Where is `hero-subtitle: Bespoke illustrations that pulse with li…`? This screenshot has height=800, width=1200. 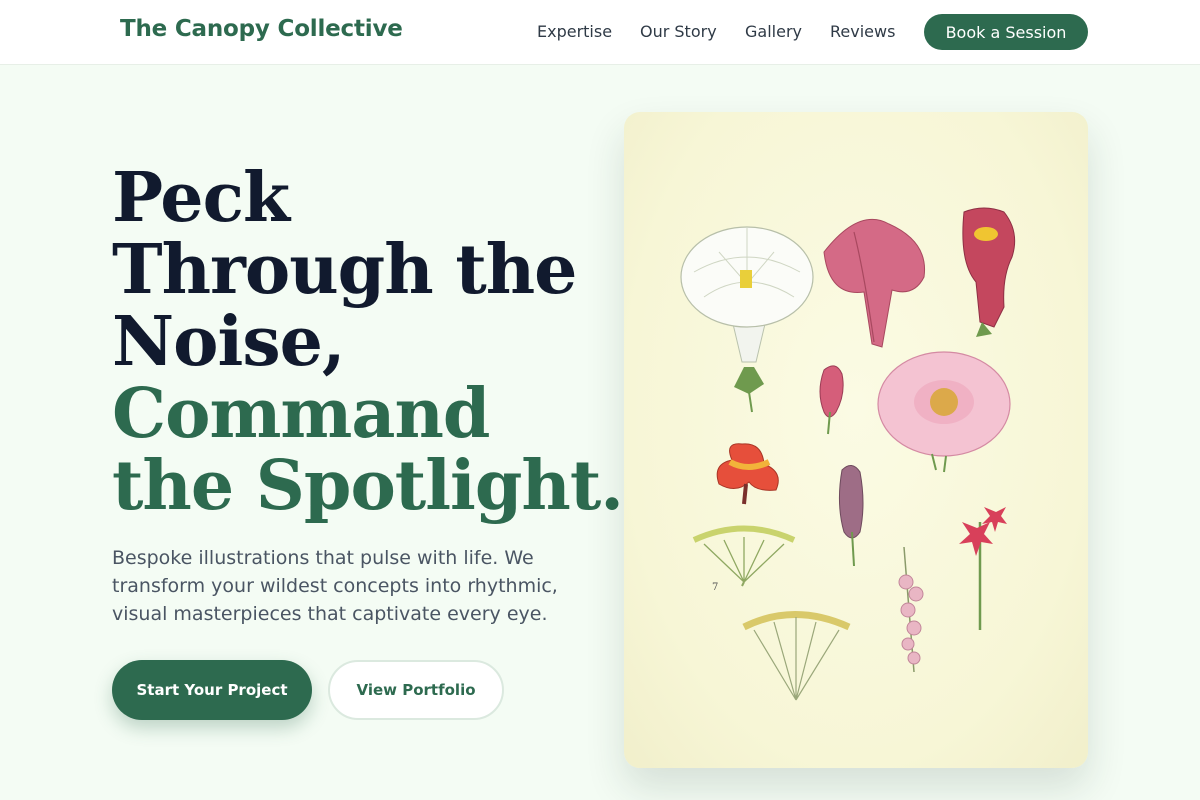
hero-subtitle: Bespoke illustrations that pulse with li… is located at coordinates (335, 586).